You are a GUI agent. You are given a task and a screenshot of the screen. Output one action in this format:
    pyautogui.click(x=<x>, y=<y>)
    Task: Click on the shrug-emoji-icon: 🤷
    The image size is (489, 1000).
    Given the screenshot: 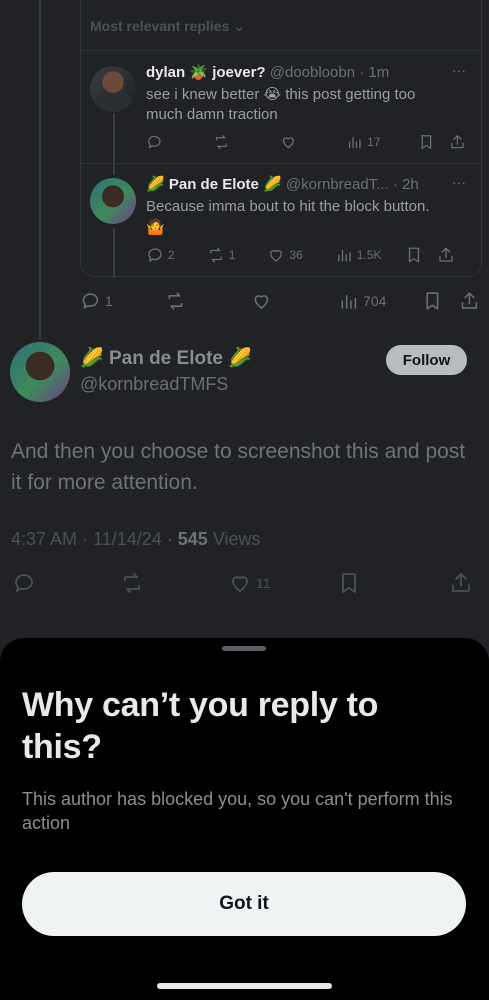 What is the action you would take?
    pyautogui.click(x=155, y=227)
    